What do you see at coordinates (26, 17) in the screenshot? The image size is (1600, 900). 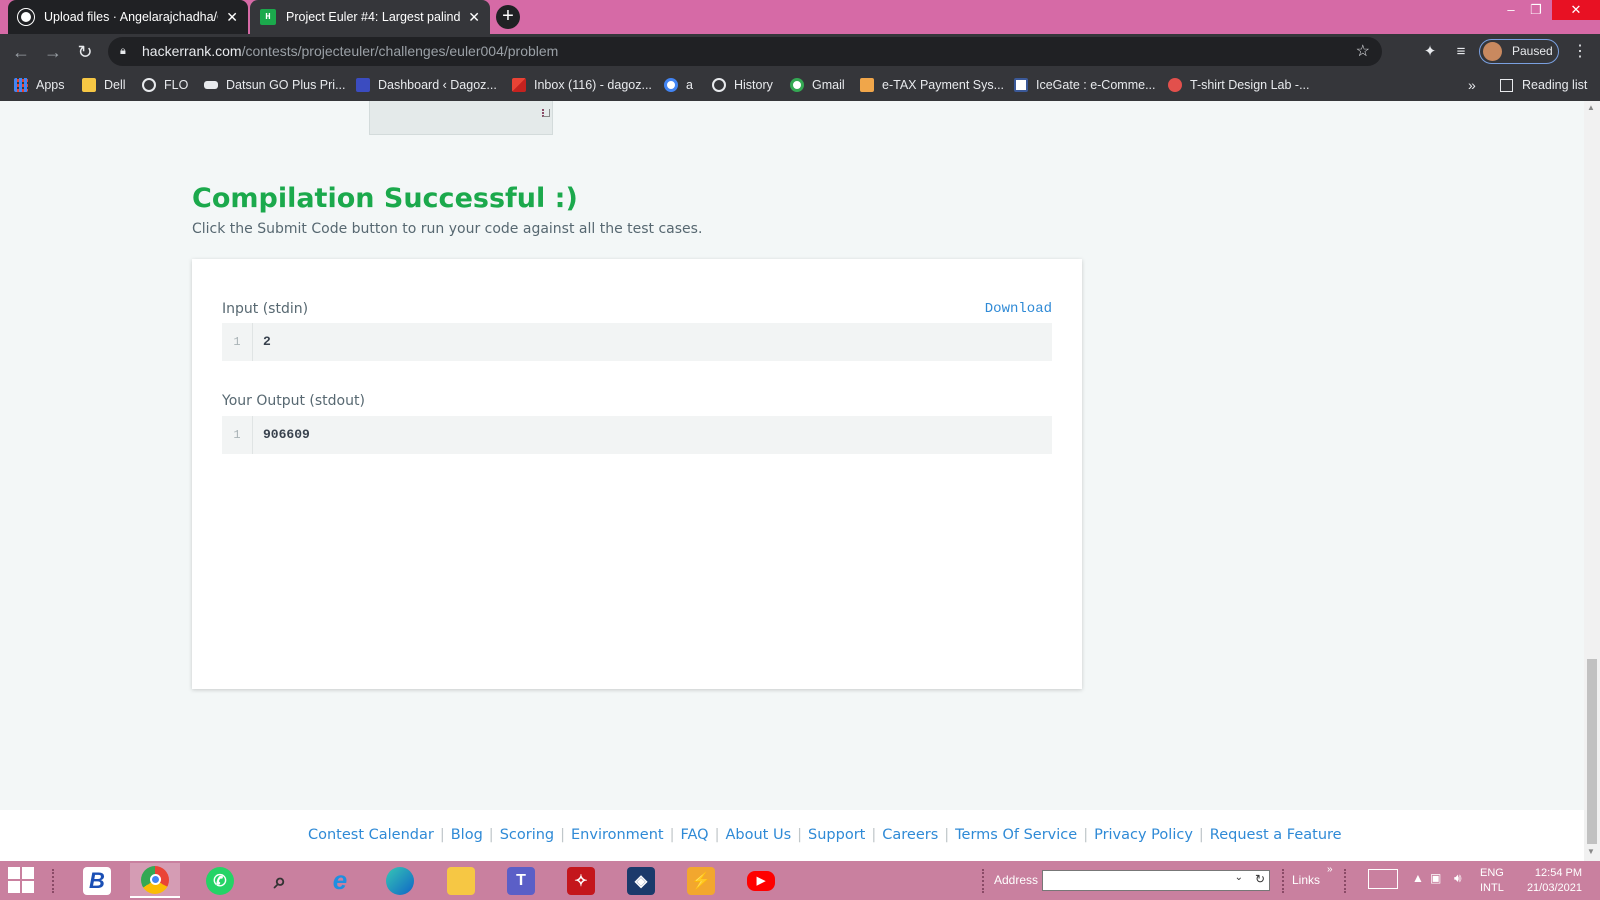 I see `github-icon` at bounding box center [26, 17].